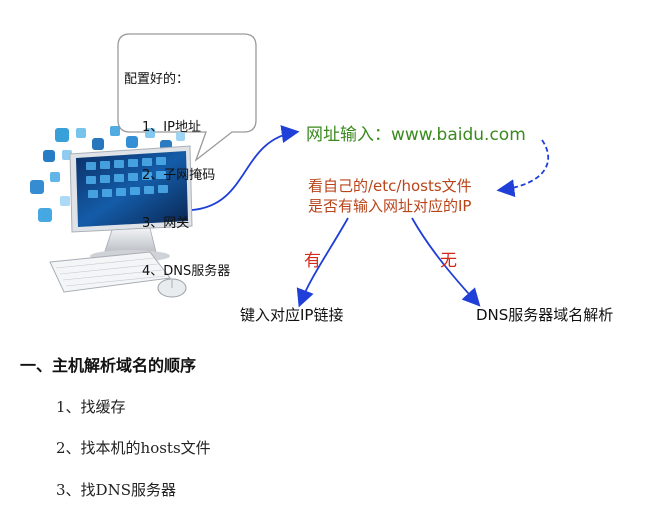 The image size is (660, 518). I want to click on url-input-label: 网址输入：www.baidu.com, so click(416, 135).